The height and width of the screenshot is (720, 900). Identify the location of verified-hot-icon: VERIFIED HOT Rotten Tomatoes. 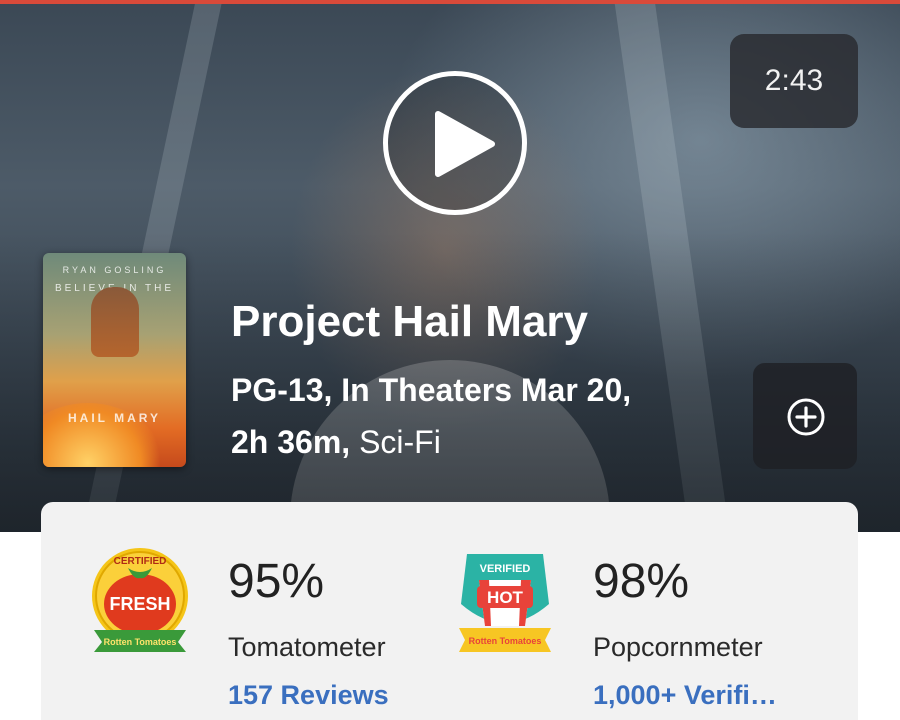
(505, 603).